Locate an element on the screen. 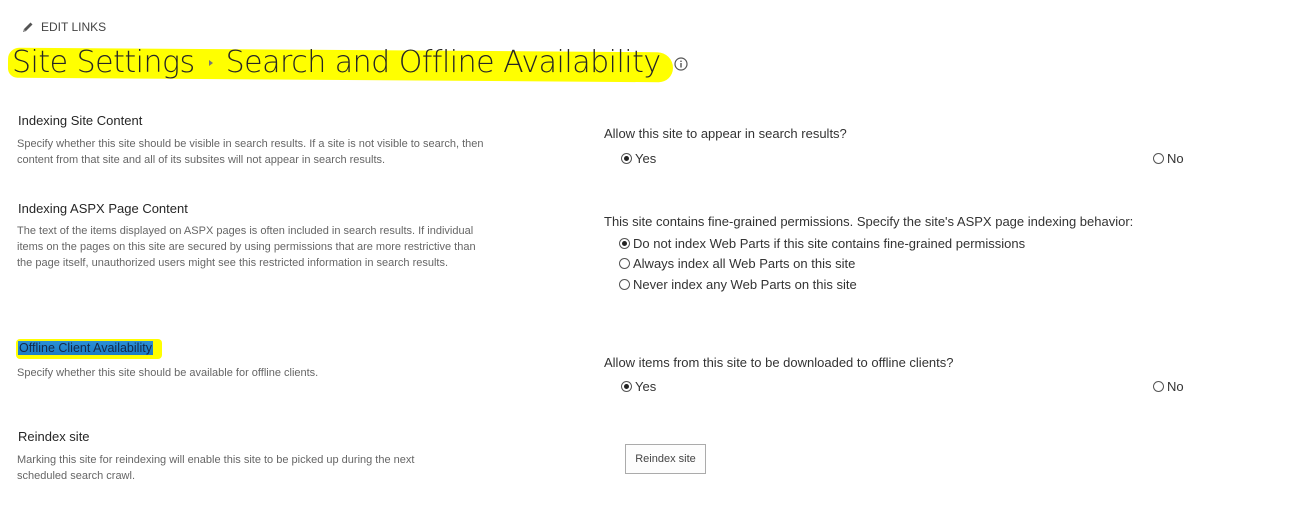 This screenshot has height=520, width=1289. offline-yes-radio: Yes is located at coordinates (638, 386).